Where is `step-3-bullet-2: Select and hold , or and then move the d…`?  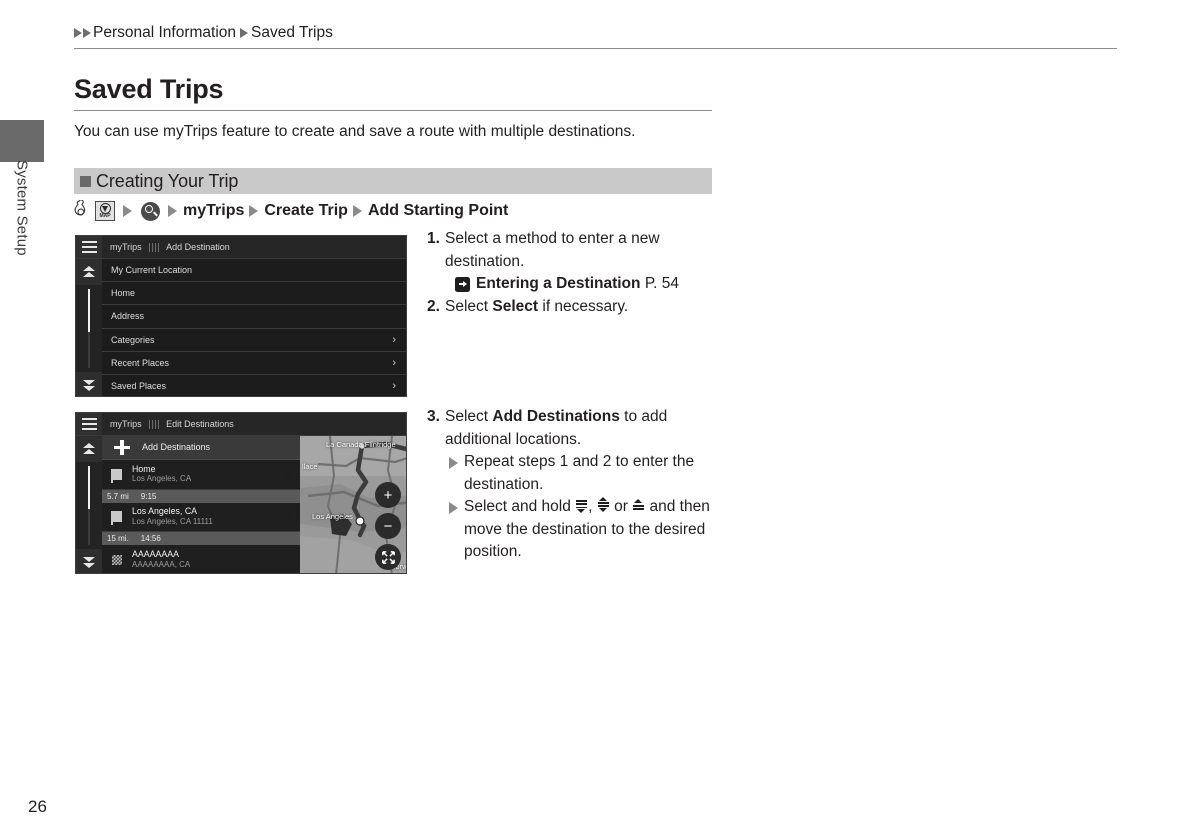 step-3-bullet-2: Select and hold , or and then move the d… is located at coordinates (584, 530).